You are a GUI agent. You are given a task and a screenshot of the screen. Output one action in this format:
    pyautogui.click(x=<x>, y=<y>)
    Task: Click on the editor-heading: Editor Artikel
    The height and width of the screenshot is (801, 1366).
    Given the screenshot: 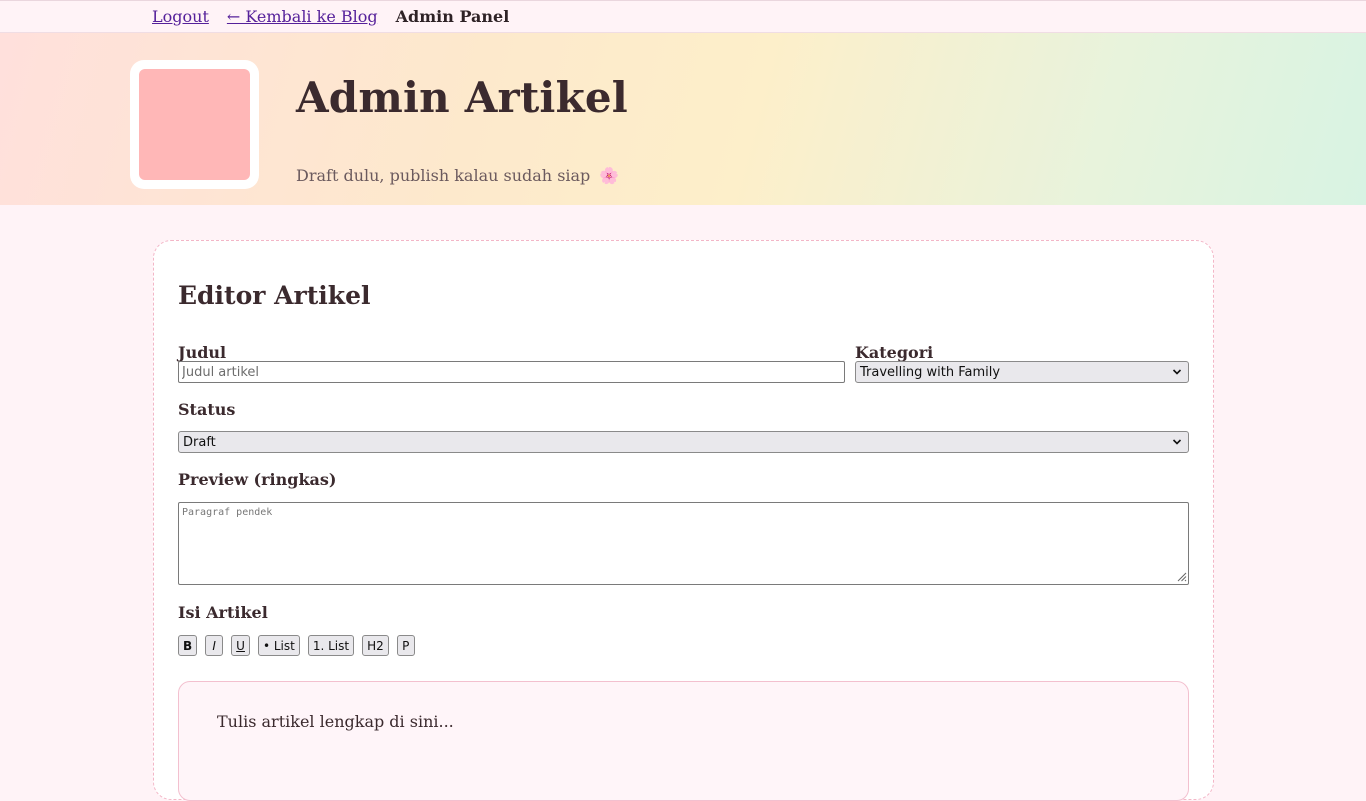 What is the action you would take?
    pyautogui.click(x=274, y=295)
    